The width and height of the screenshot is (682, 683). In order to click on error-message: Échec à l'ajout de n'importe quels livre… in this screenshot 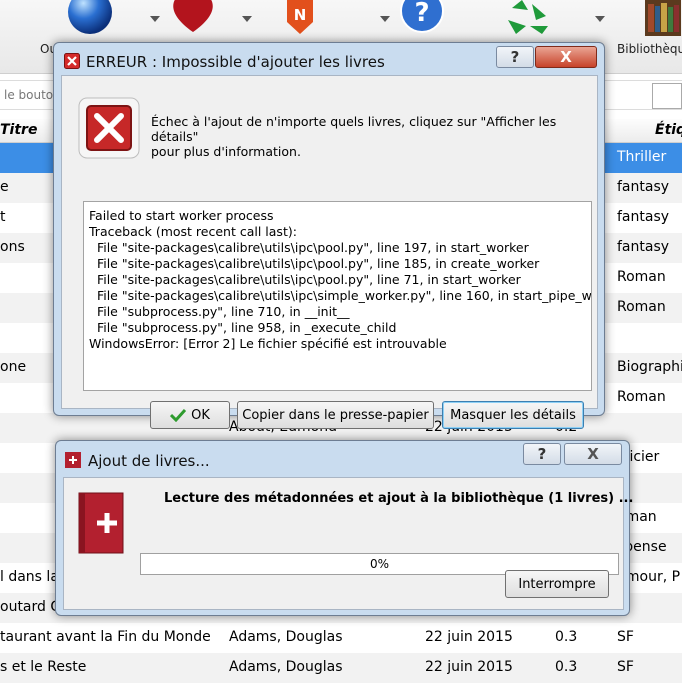, I will do `click(354, 136)`.